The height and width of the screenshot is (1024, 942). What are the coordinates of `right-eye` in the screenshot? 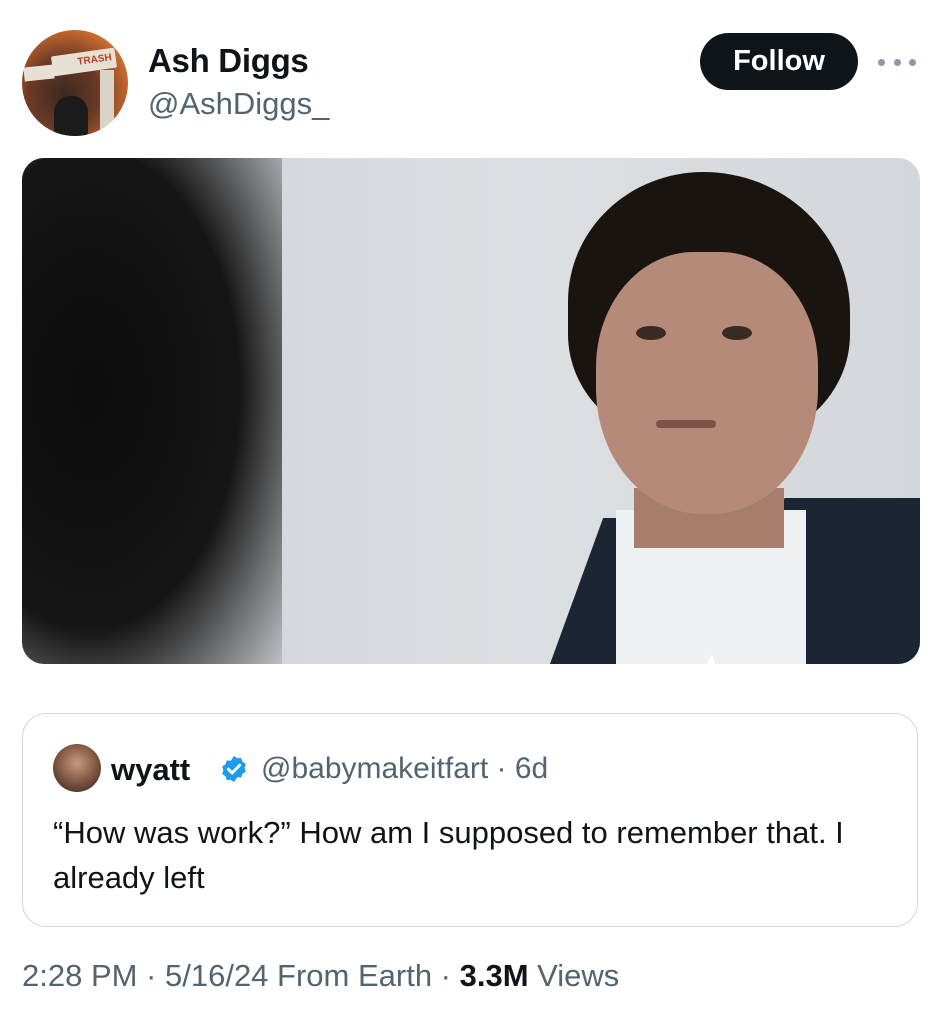 It's located at (737, 333).